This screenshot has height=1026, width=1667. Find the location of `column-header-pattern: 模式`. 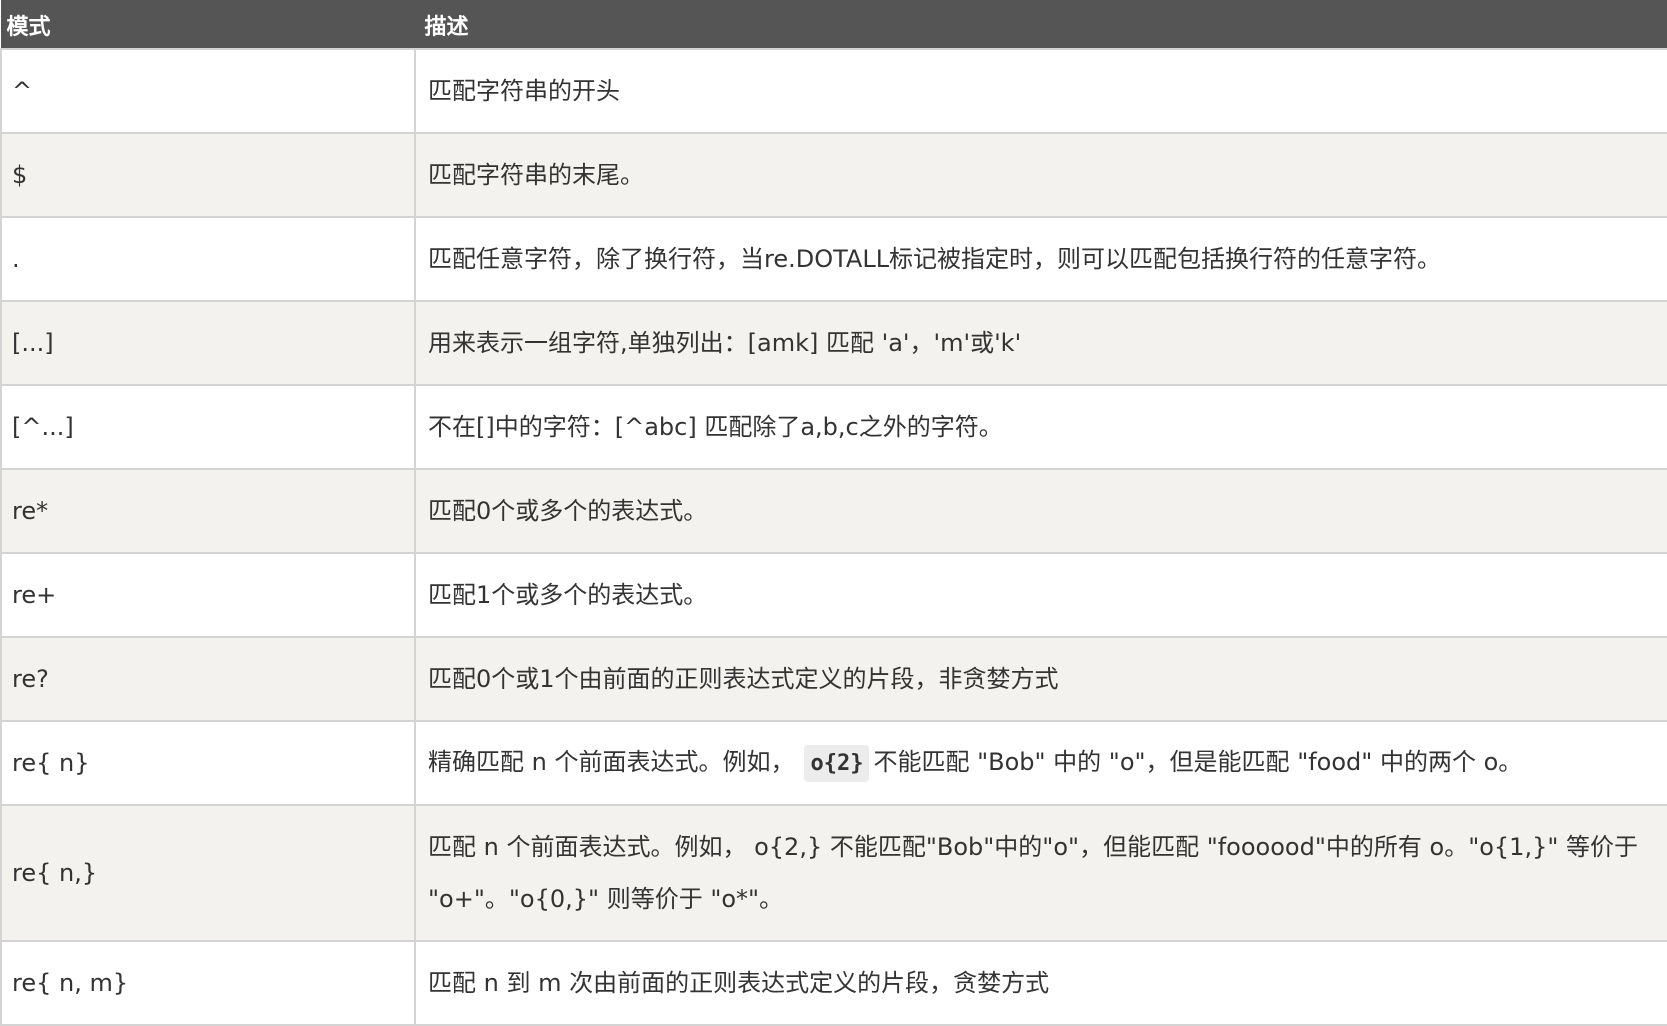

column-header-pattern: 模式 is located at coordinates (208, 25).